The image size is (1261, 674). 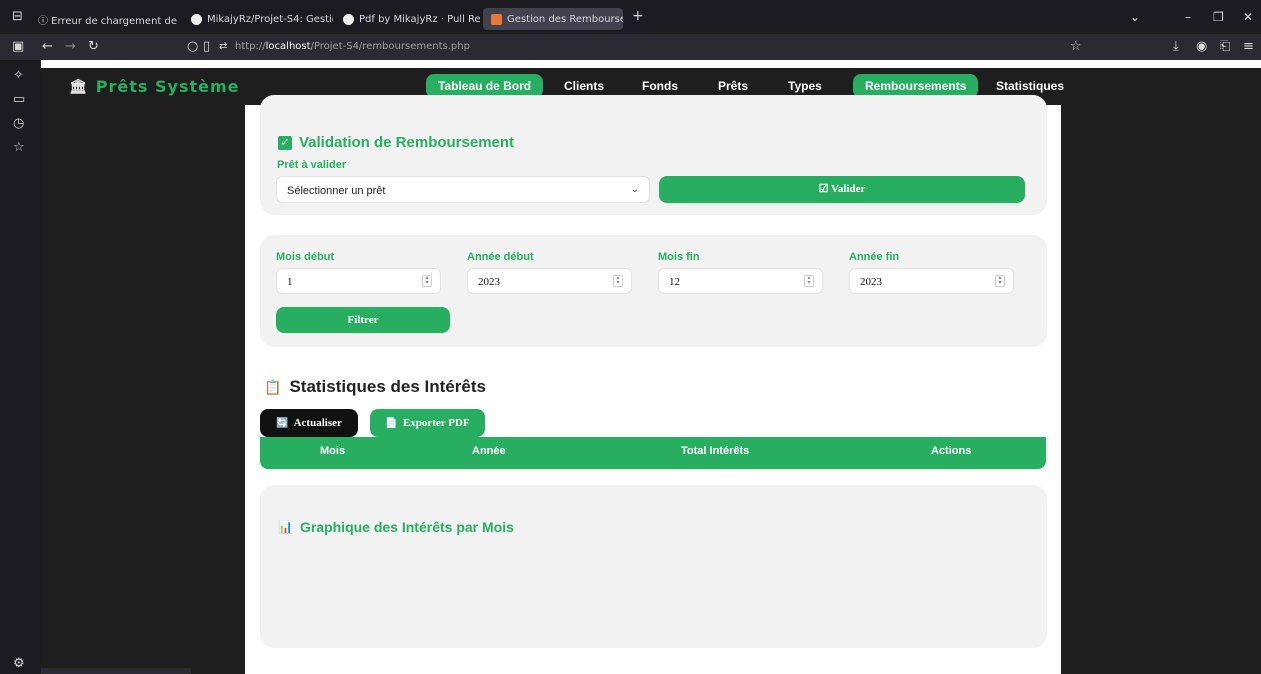 I want to click on mois-debut-label: Mois début, so click(x=305, y=257).